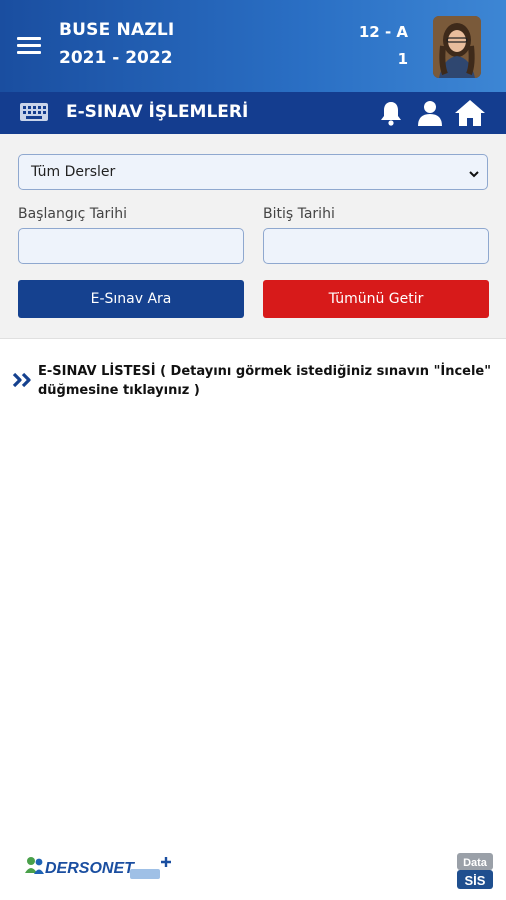 The height and width of the screenshot is (900, 506). I want to click on list-title: E-SINAV LİSTESİ, so click(97, 371).